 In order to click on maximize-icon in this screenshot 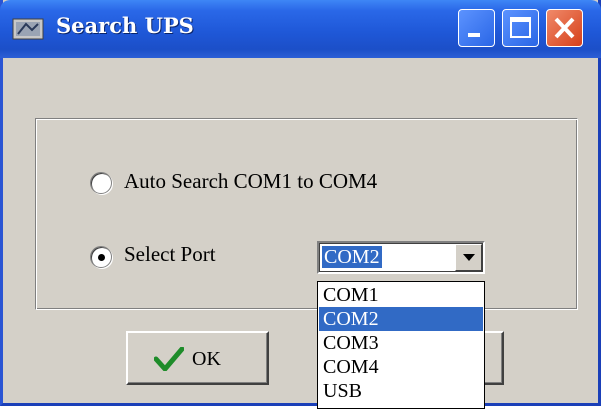, I will do `click(520, 27)`.